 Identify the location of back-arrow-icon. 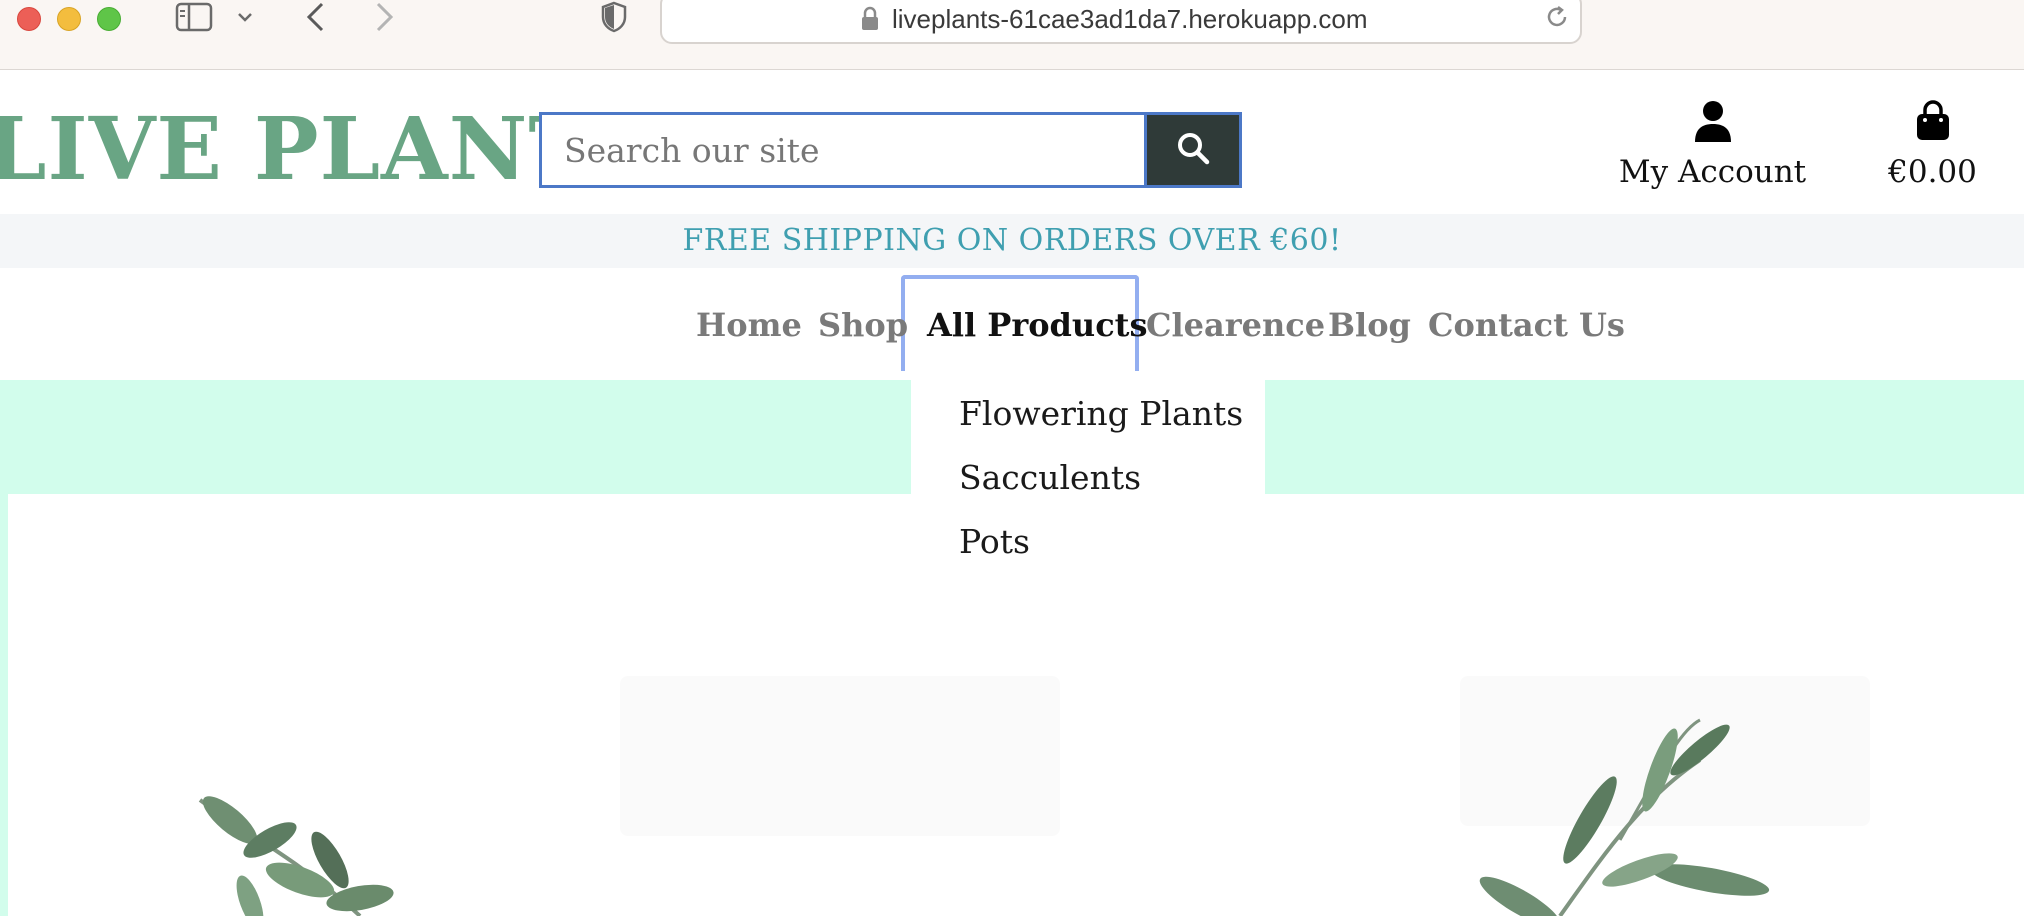
(315, 17).